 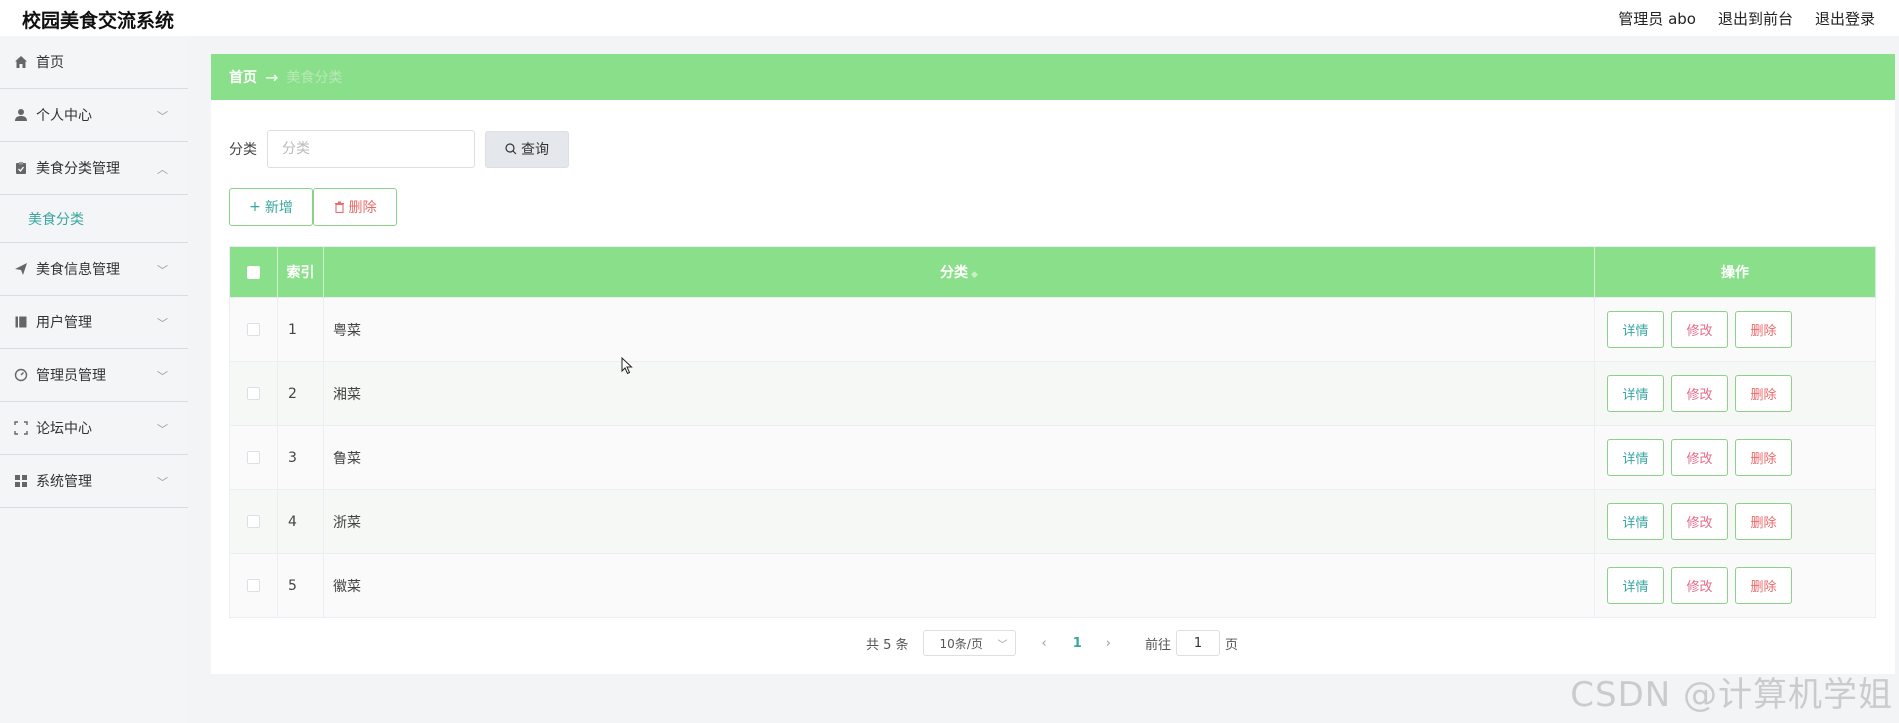 I want to click on breadcrumb-home: 首页, so click(x=243, y=77).